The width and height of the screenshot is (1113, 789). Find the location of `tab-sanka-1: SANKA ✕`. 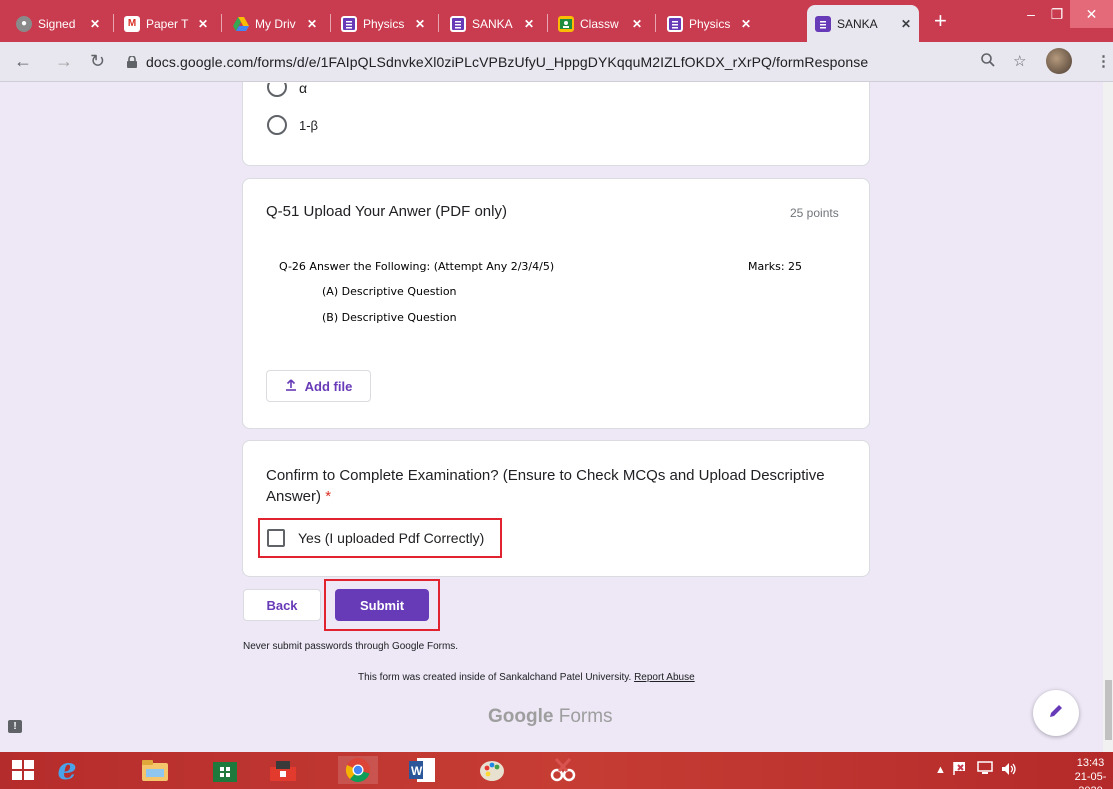

tab-sanka-1: SANKA ✕ is located at coordinates (492, 23).